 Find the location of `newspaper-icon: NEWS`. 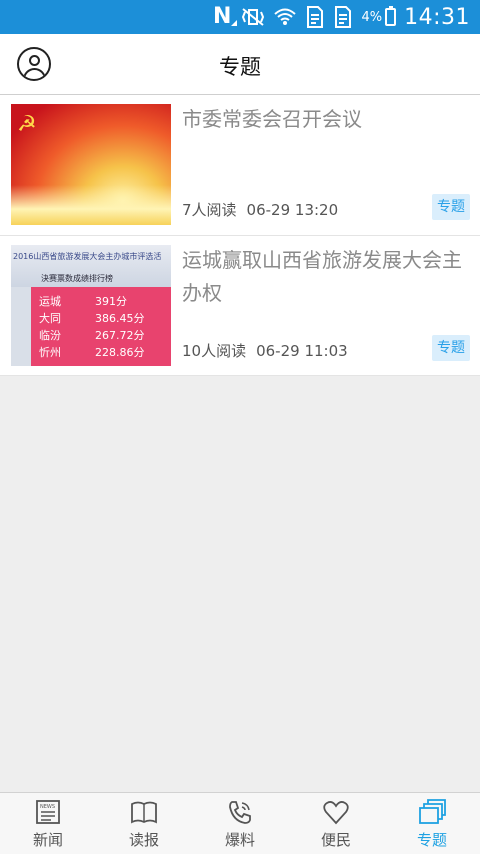

newspaper-icon: NEWS is located at coordinates (48, 812).